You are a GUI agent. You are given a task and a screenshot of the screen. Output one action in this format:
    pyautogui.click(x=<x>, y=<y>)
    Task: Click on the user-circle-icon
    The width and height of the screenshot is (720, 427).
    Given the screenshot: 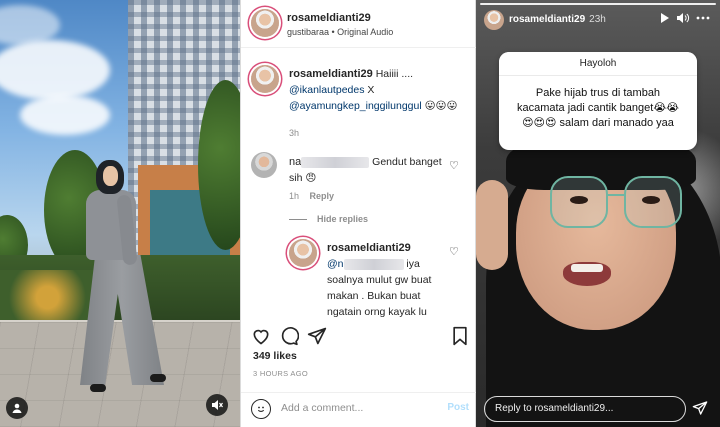 What is the action you would take?
    pyautogui.click(x=17, y=408)
    